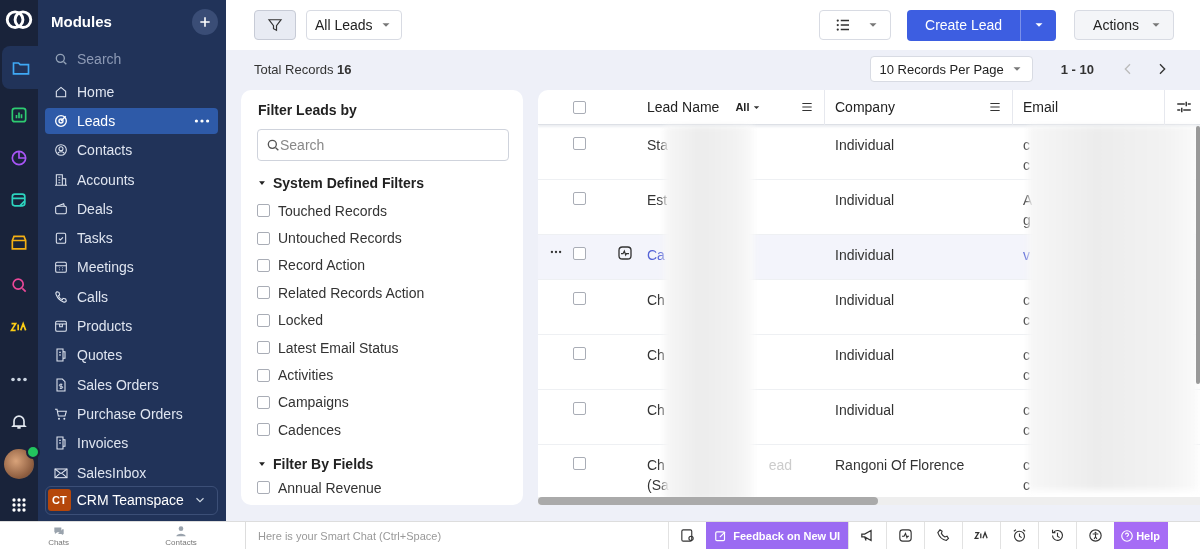  What do you see at coordinates (131, 443) in the screenshot?
I see `sidebar-item: Invoices` at bounding box center [131, 443].